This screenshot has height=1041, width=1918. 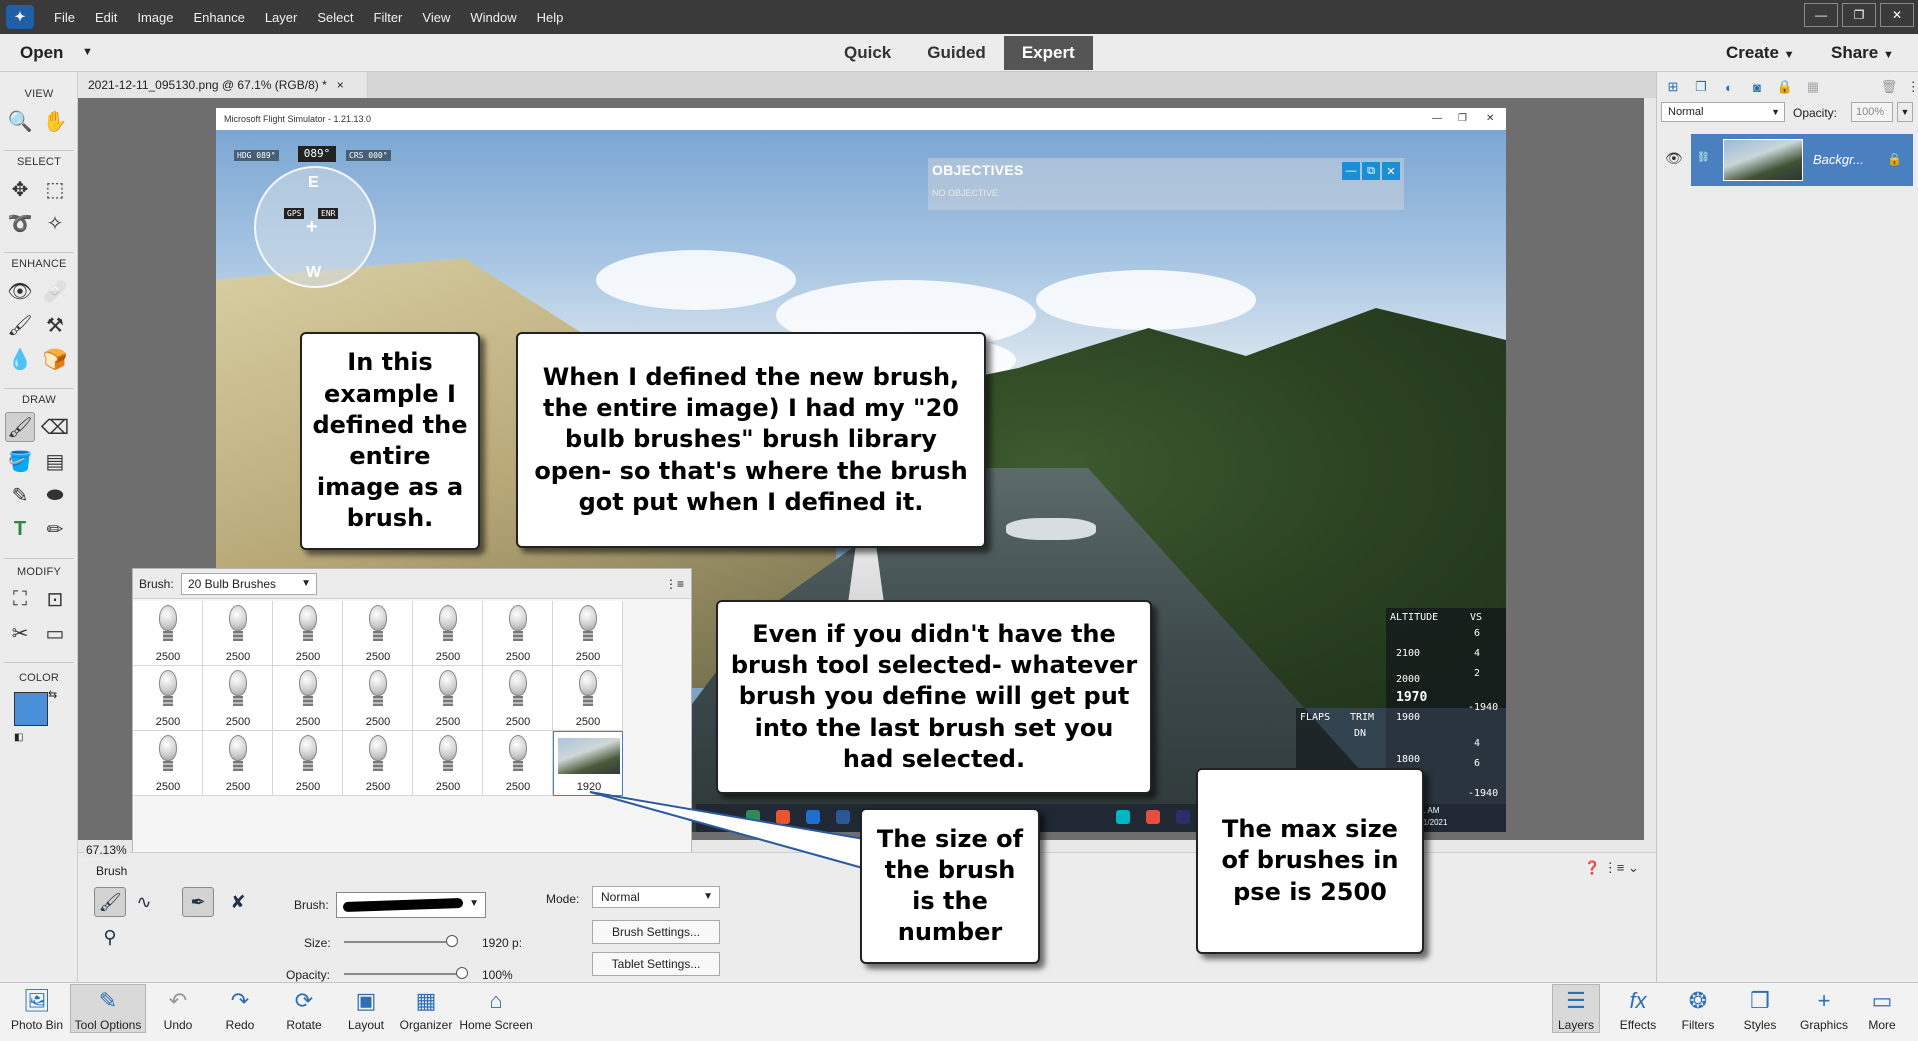 I want to click on layers-button: ☰ Layers, so click(x=1576, y=1008).